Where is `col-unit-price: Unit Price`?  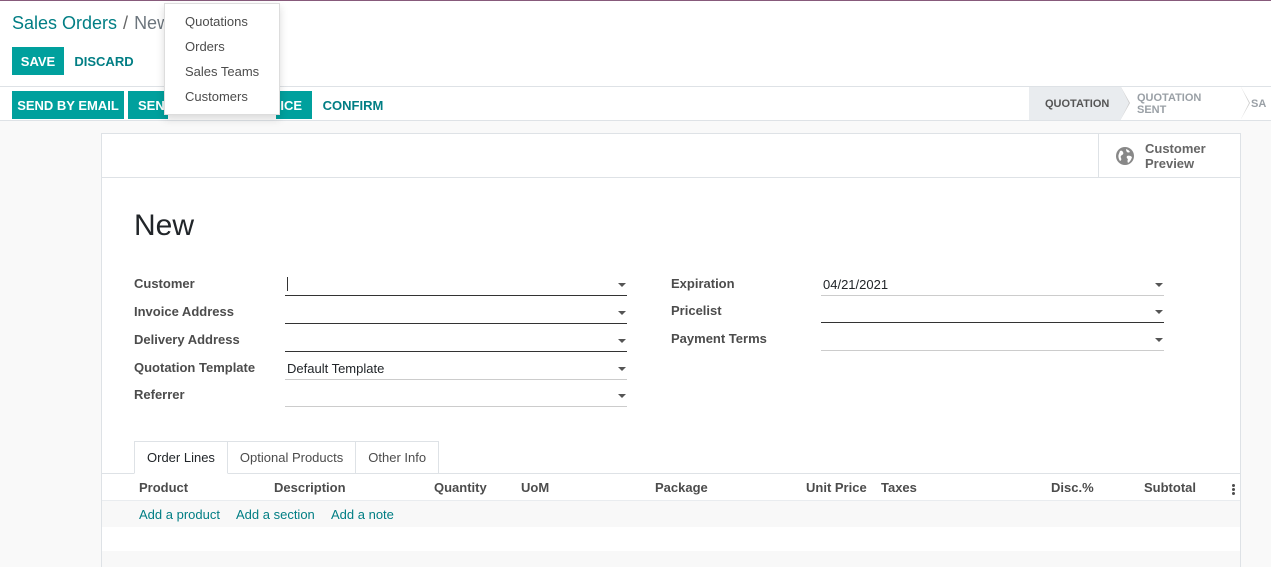
col-unit-price: Unit Price is located at coordinates (836, 487).